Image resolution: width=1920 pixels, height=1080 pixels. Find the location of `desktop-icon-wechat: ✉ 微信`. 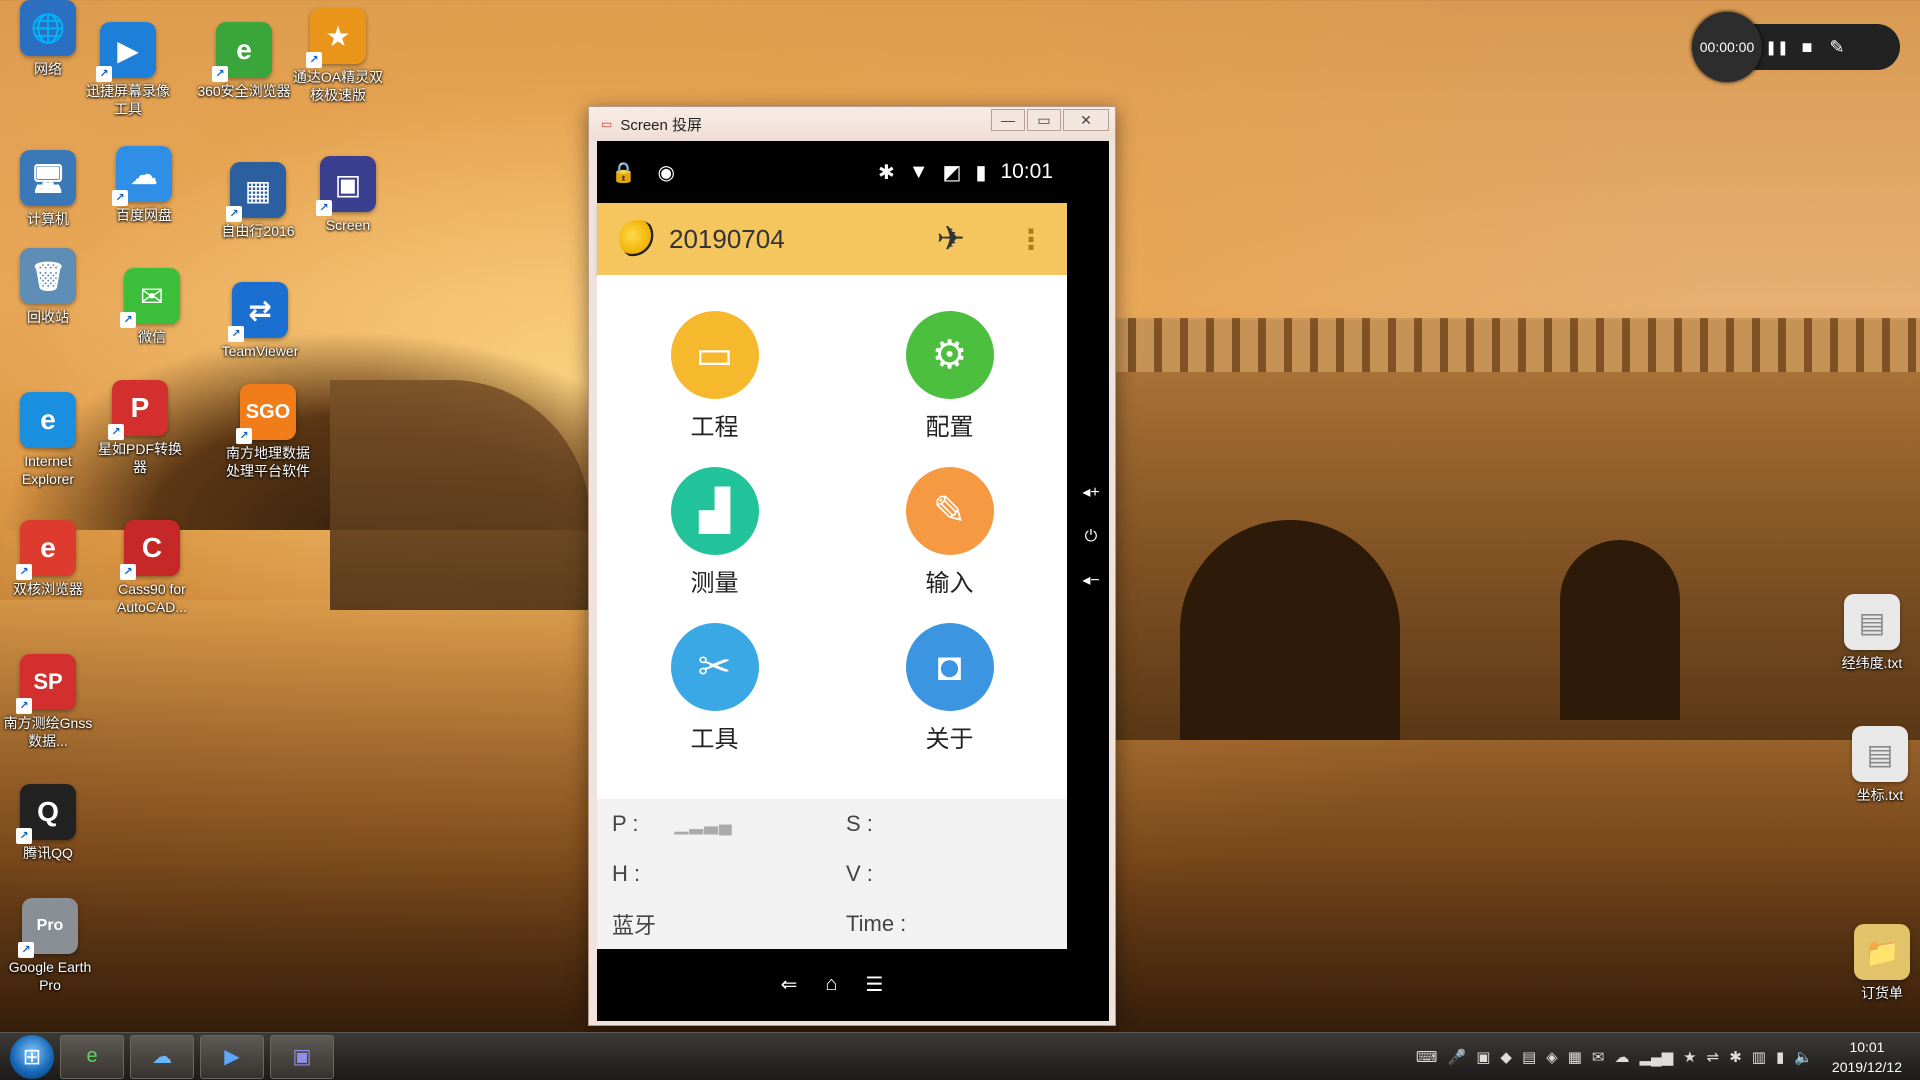

desktop-icon-wechat: ✉ 微信 is located at coordinates (152, 307).